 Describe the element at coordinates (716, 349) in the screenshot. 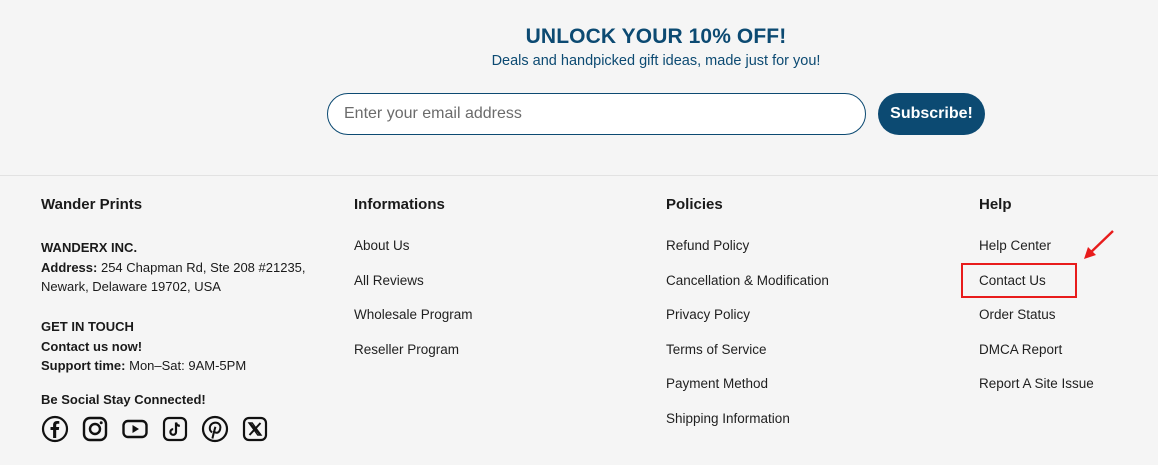

I see `link-label: Terms of Service` at that location.